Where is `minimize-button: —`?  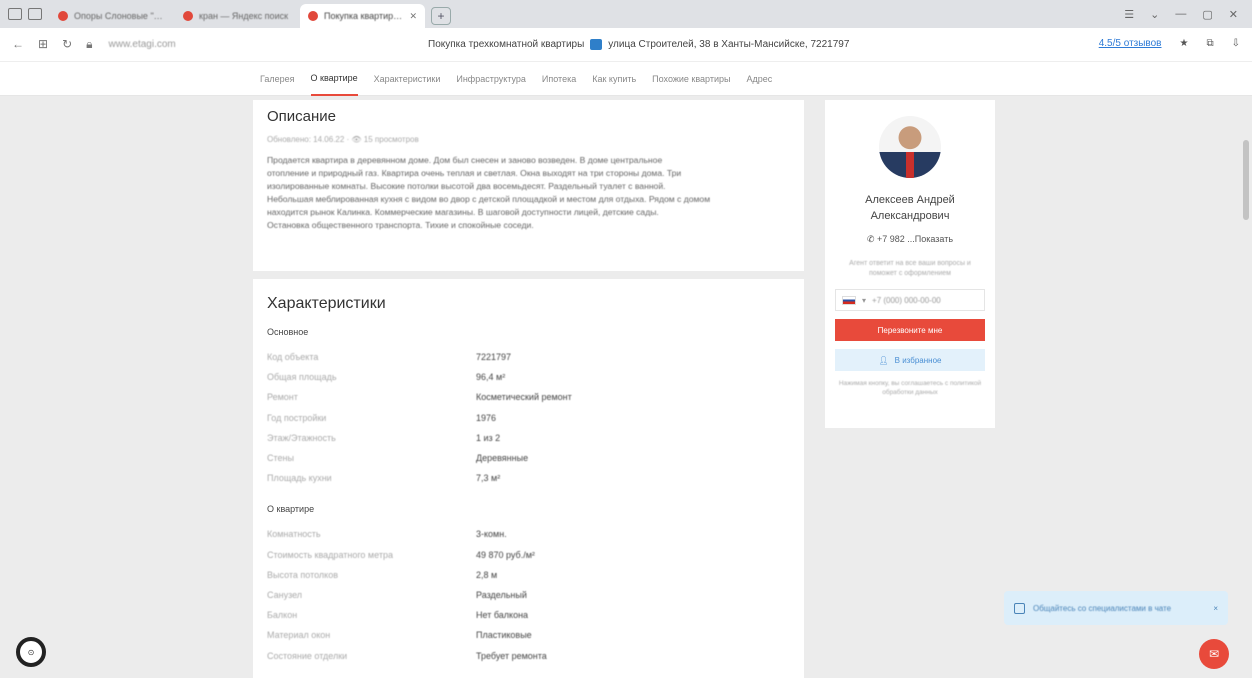
minimize-button: — is located at coordinates (1180, 14).